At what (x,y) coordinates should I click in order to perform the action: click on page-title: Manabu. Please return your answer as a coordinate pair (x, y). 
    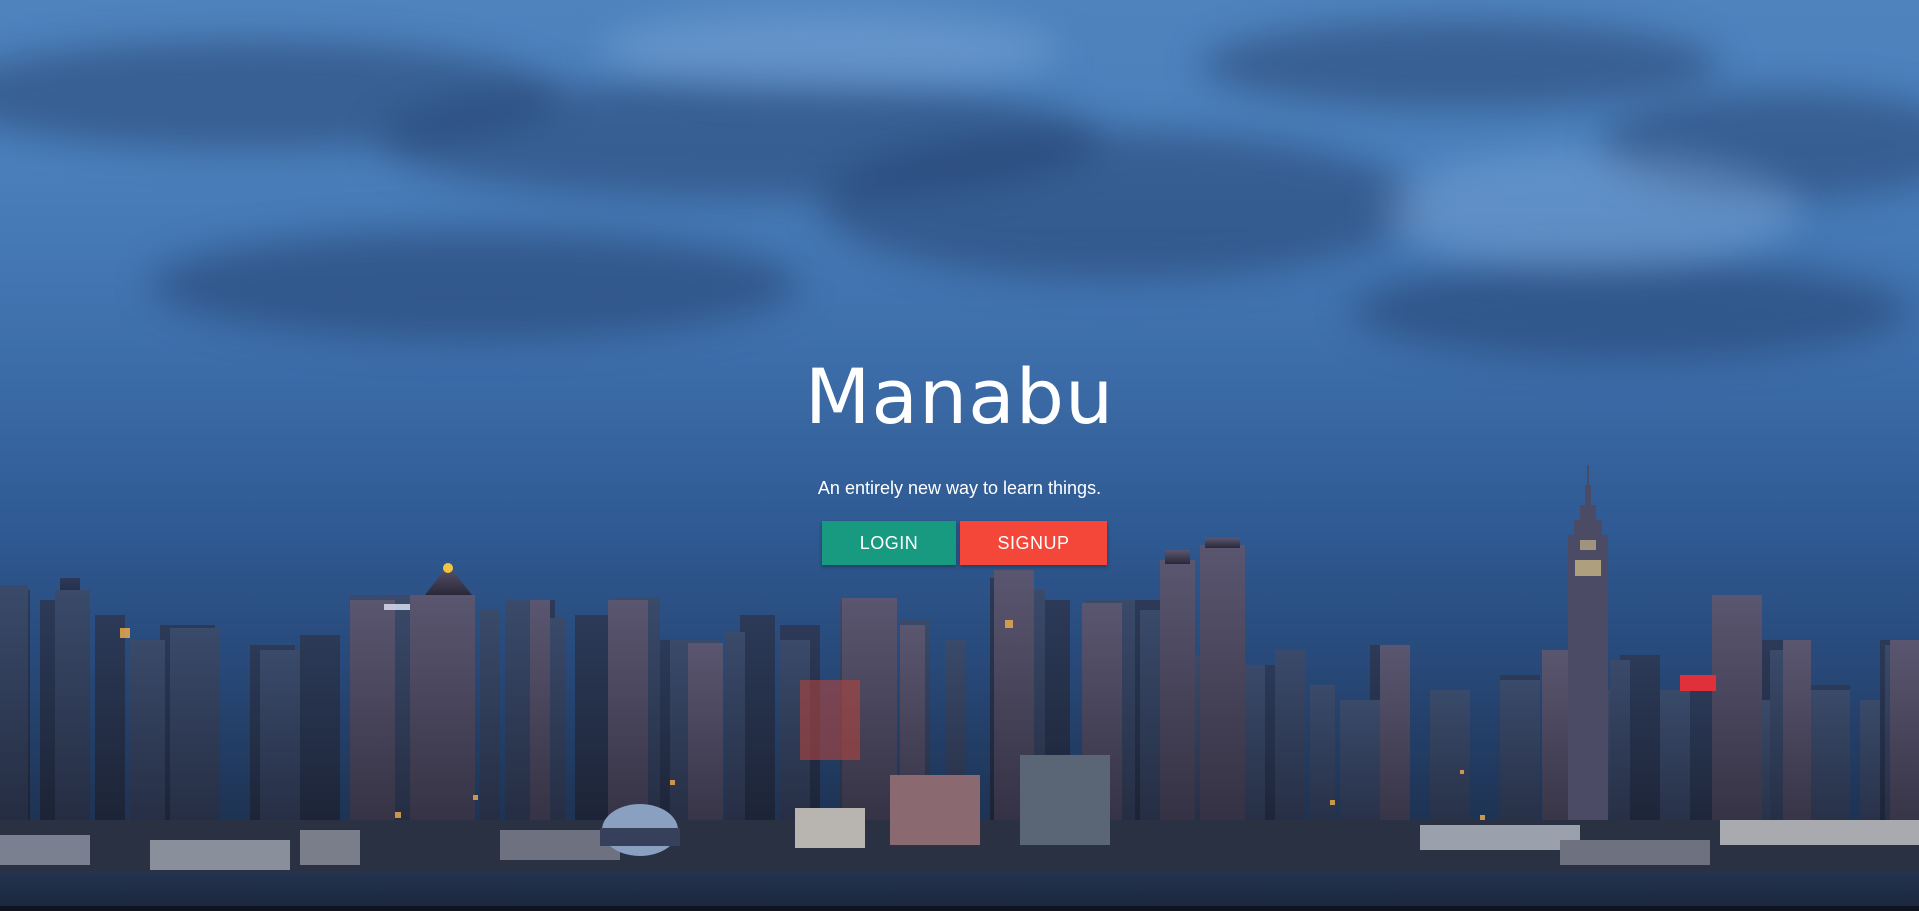
    Looking at the image, I should click on (959, 396).